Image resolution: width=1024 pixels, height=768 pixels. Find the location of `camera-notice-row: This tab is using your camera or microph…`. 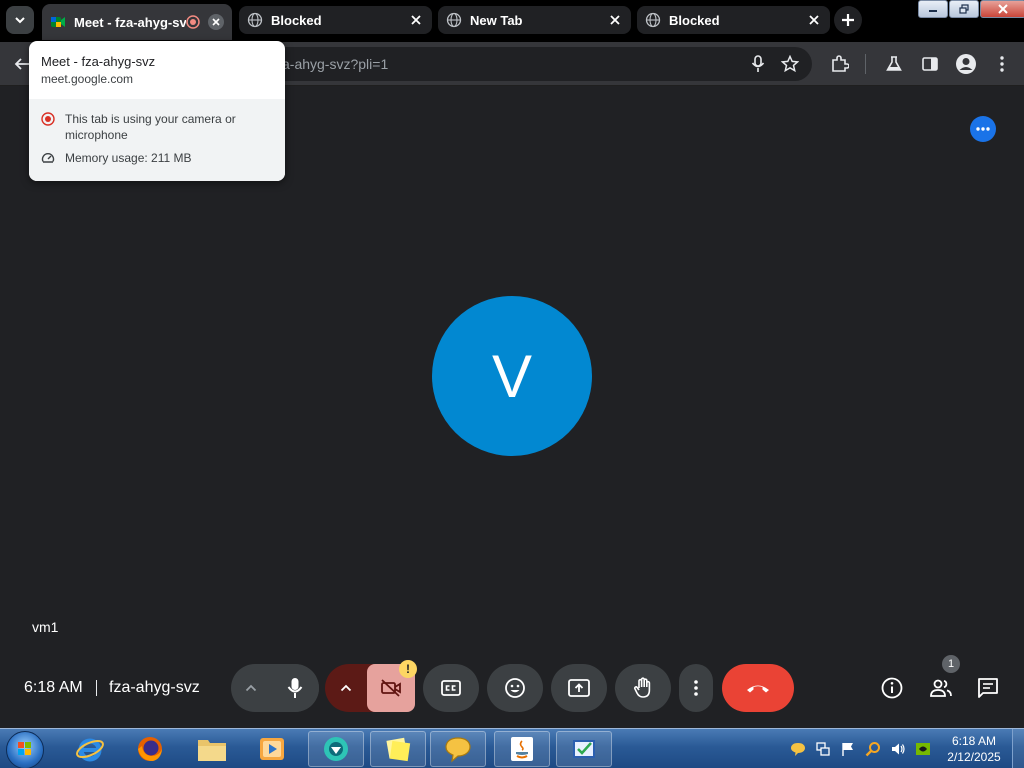

camera-notice-row: This tab is using your camera or microph… is located at coordinates (157, 127).